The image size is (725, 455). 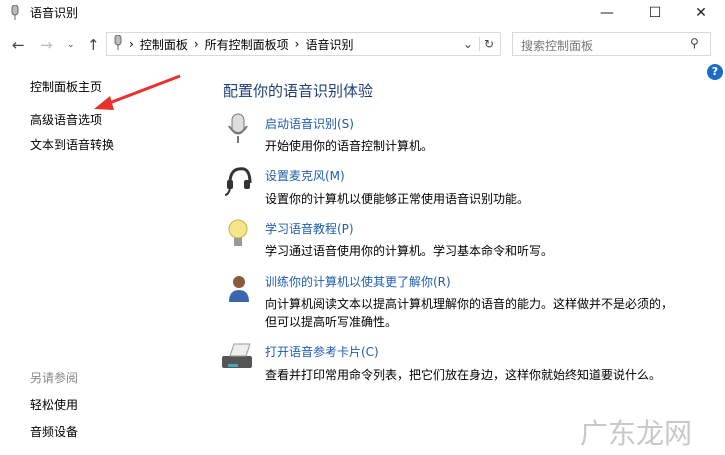 I want to click on task-start-speech-link: 启动语音识别(S), so click(x=309, y=123).